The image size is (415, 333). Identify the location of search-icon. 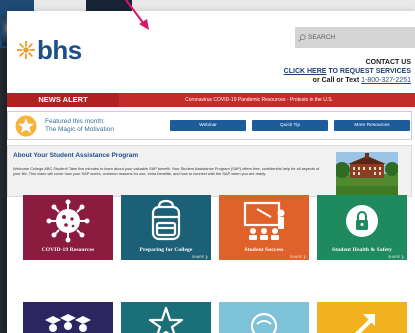
(302, 37).